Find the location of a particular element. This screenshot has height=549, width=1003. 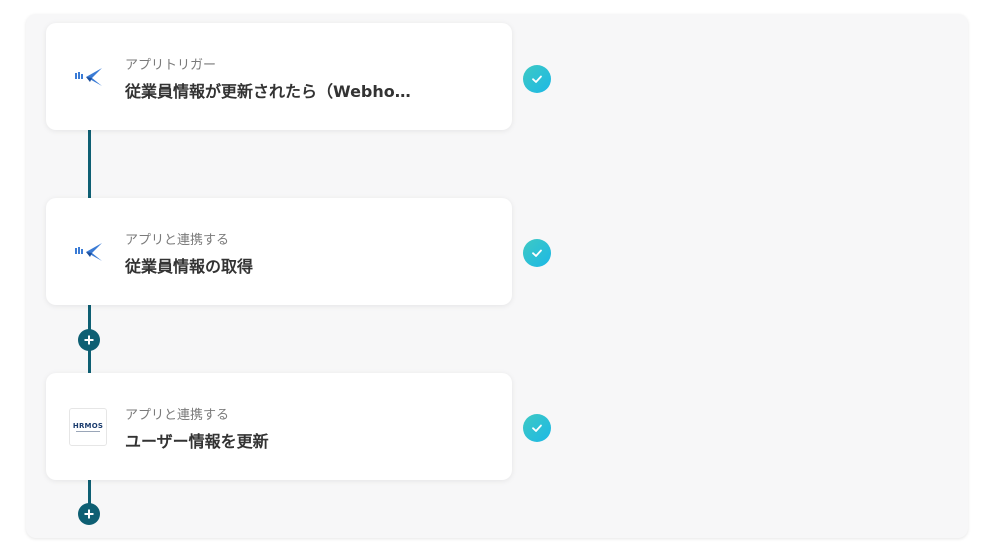

flow-step-card-get-employee: アプリと連携する 従業員情報の取得 is located at coordinates (279, 251).